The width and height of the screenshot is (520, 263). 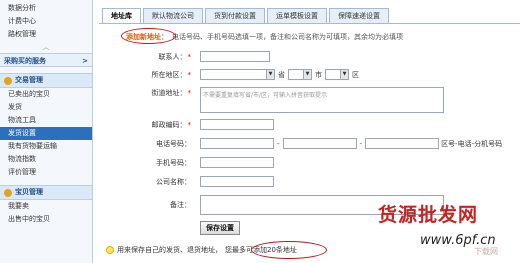 I want to click on mobile-label: 手机号码：, so click(x=173, y=162).